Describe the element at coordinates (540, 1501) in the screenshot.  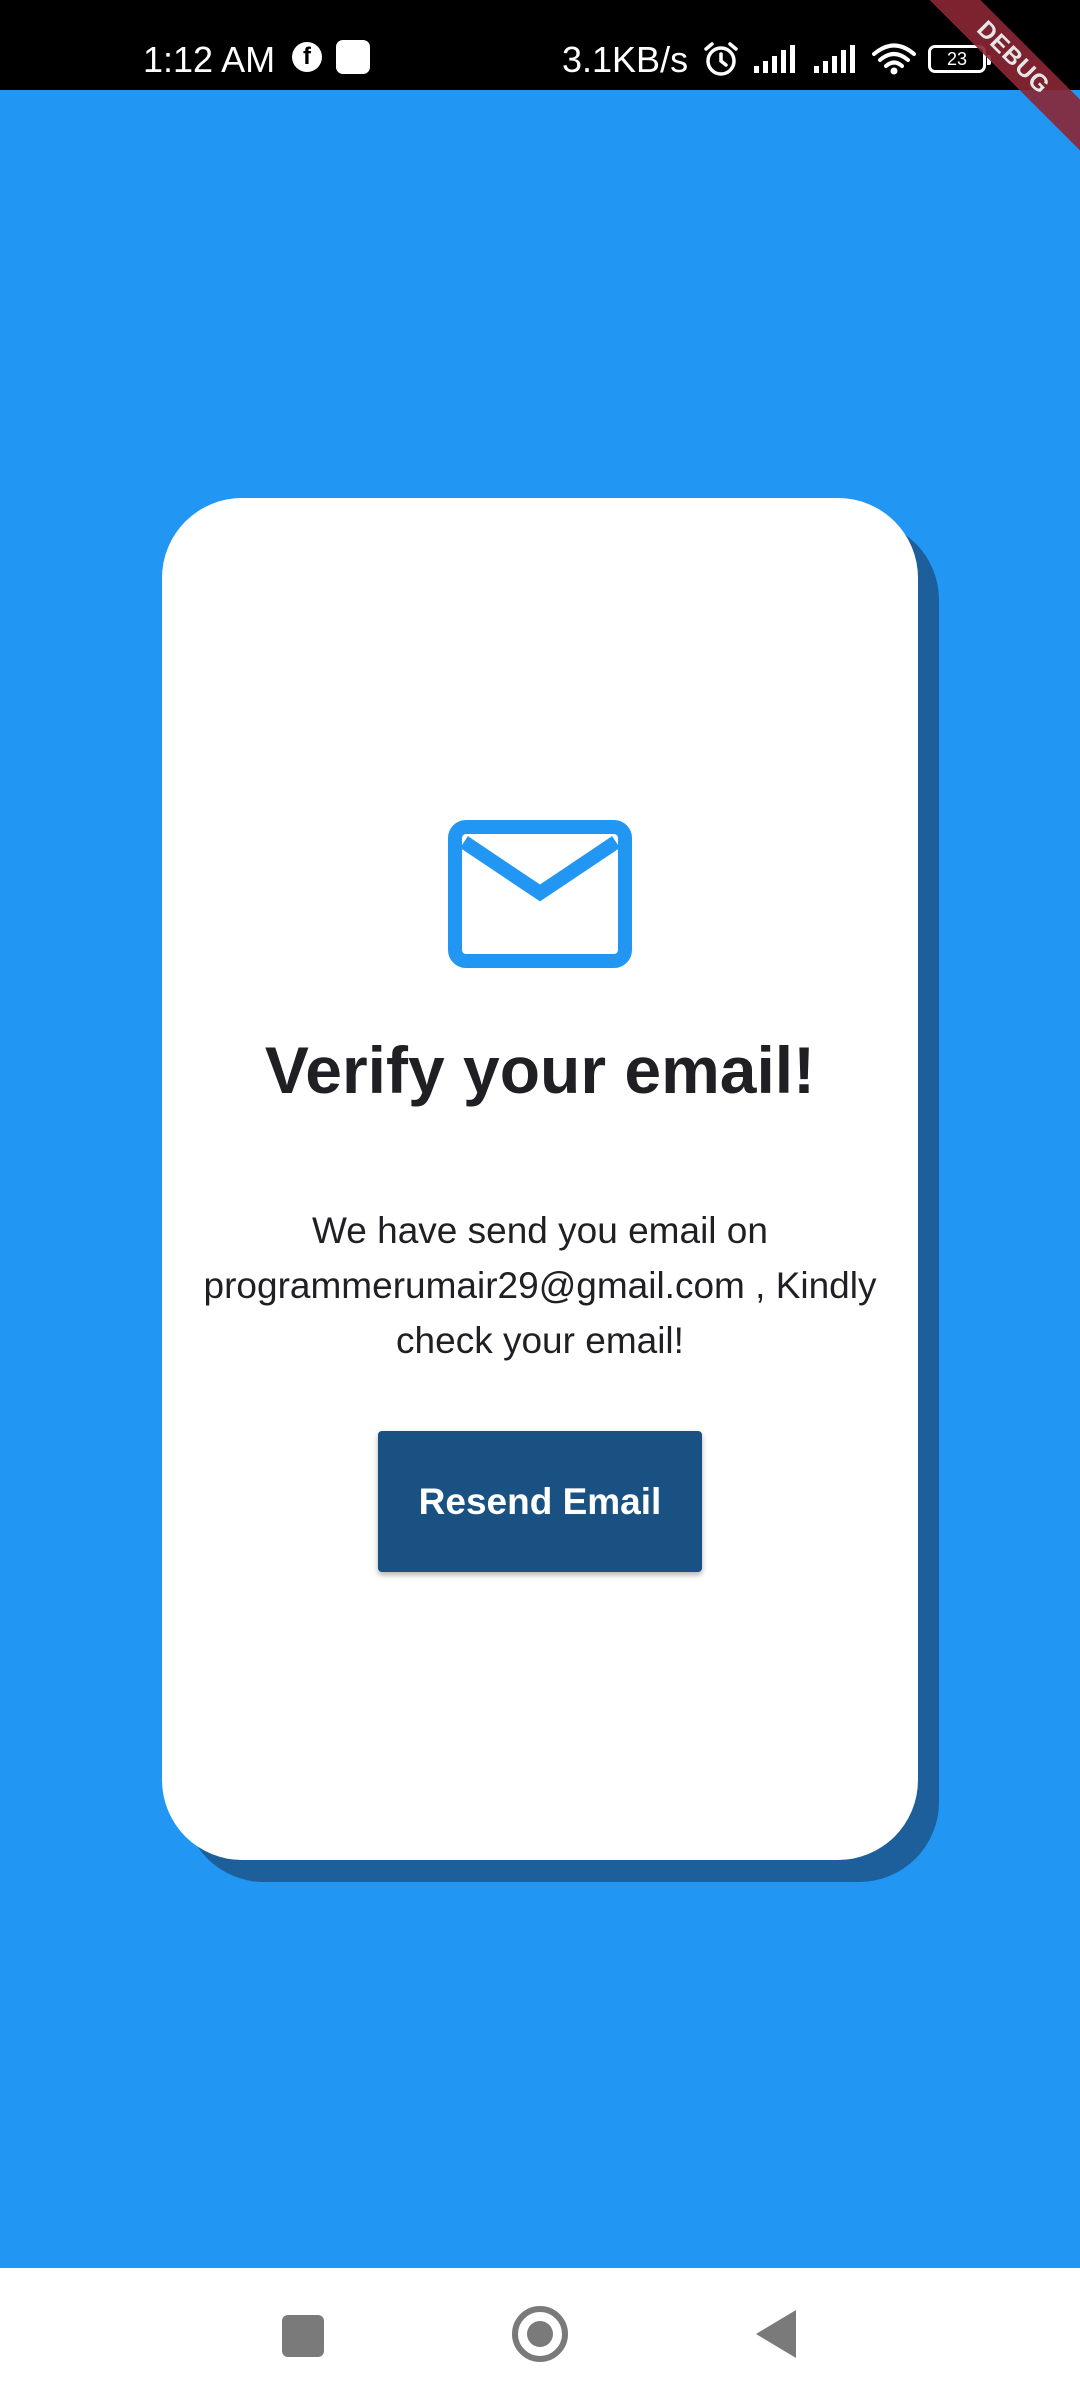
I see `resend-email-button: Resend Email` at that location.